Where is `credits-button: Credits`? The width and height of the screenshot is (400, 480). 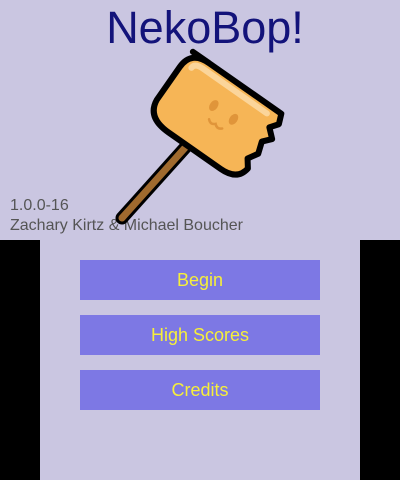
credits-button: Credits is located at coordinates (200, 390).